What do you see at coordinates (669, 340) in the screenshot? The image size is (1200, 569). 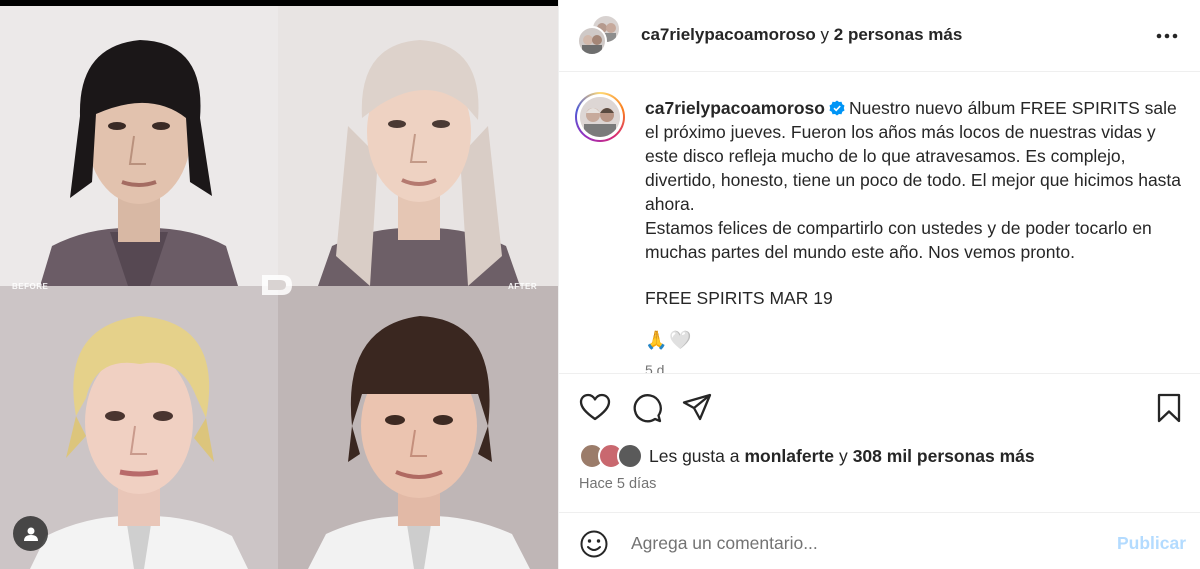 I see `caption-emojis: 🙏🤍` at bounding box center [669, 340].